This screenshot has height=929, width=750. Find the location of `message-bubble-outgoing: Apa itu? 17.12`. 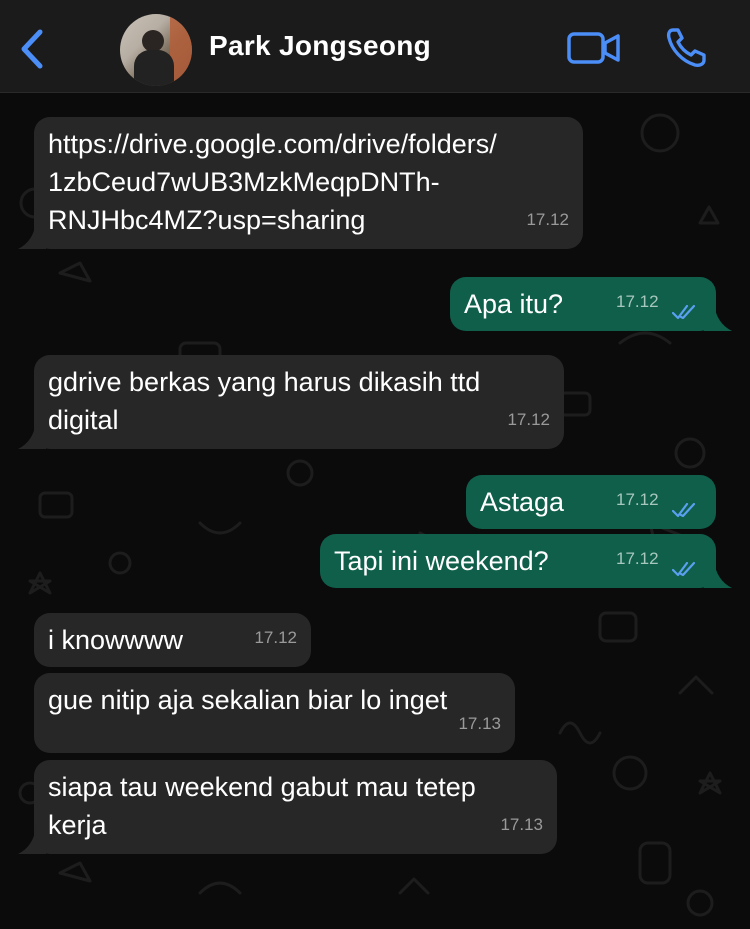

message-bubble-outgoing: Apa itu? 17.12 is located at coordinates (583, 304).